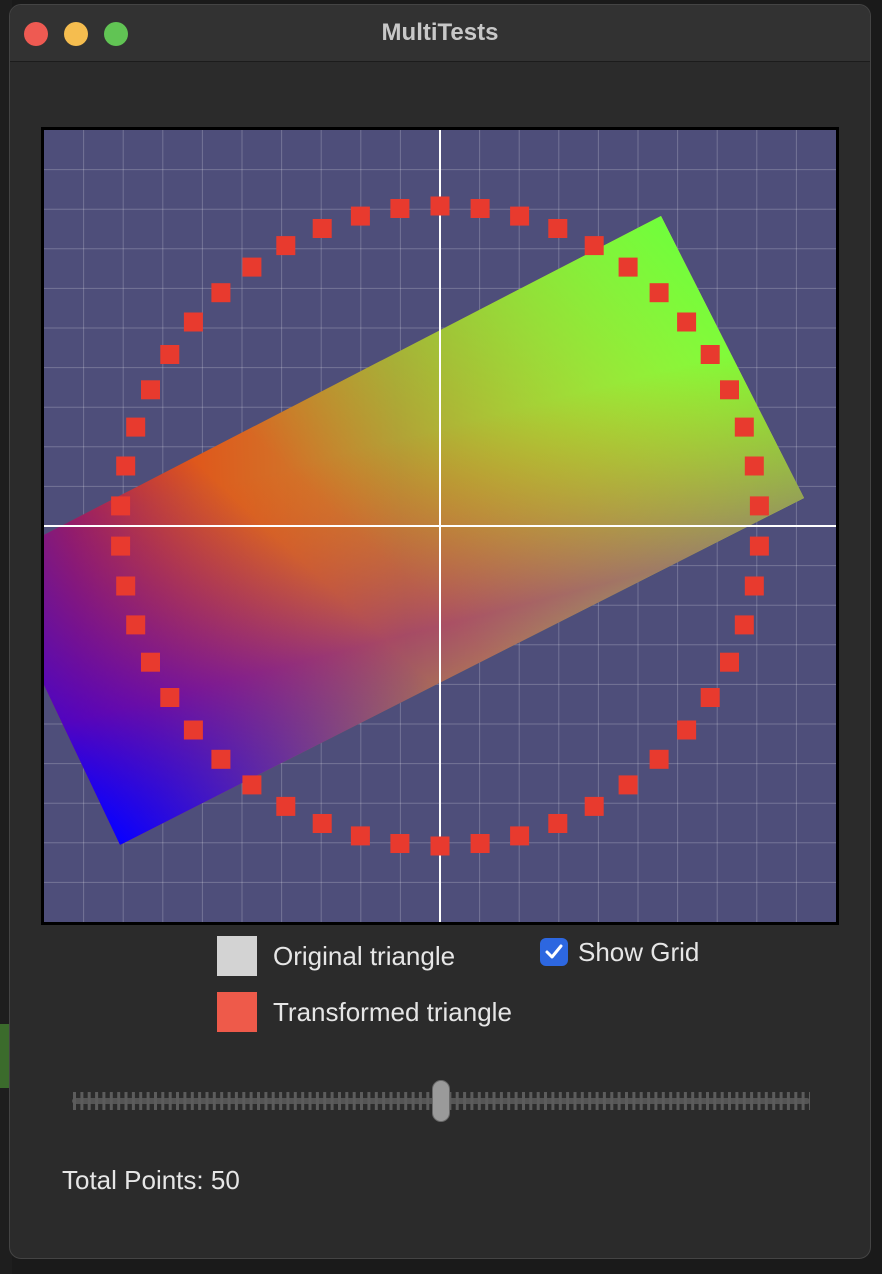 The height and width of the screenshot is (1274, 882). Describe the element at coordinates (237, 1012) in the screenshot. I see `transformed-swatch` at that location.